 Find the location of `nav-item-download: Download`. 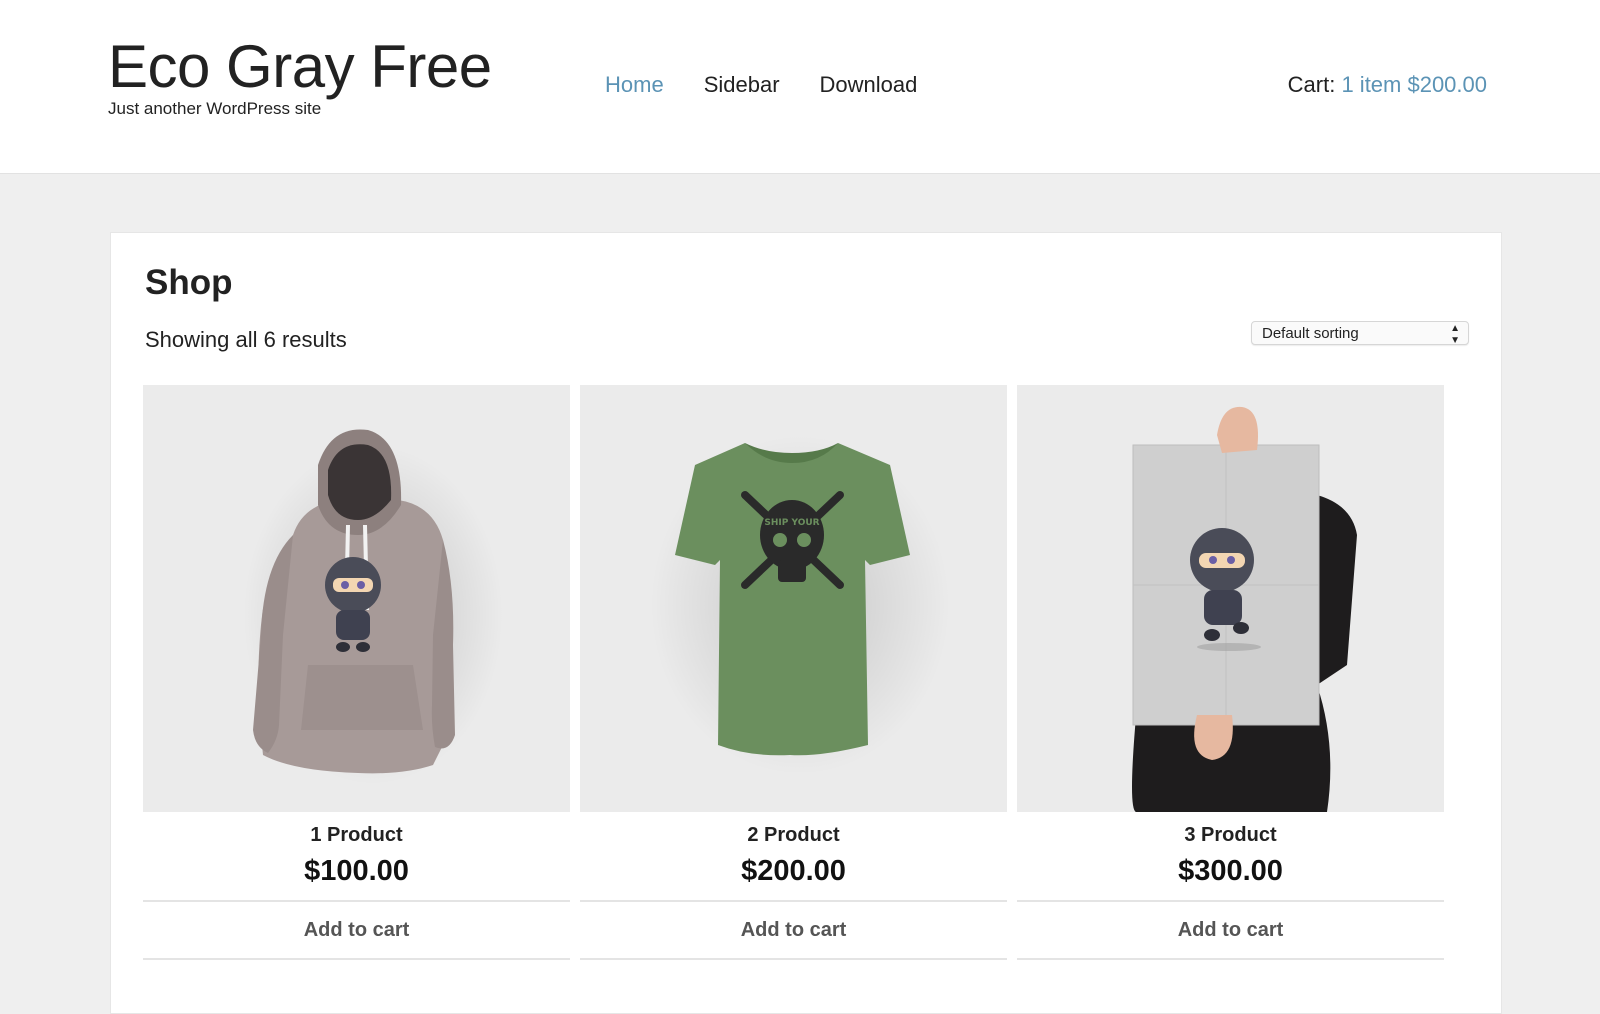

nav-item-download: Download is located at coordinates (869, 85).